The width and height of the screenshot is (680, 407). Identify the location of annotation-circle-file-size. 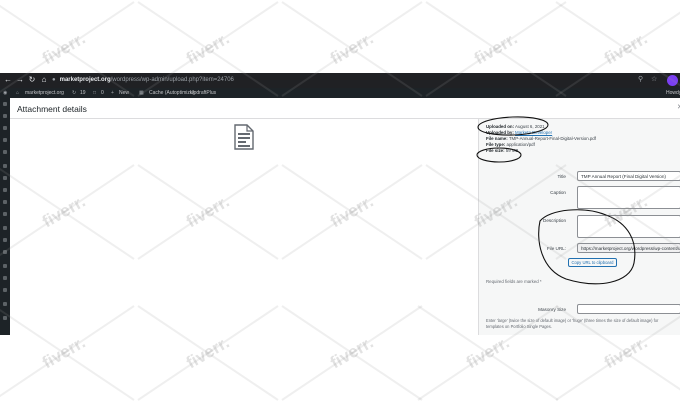
(499, 155).